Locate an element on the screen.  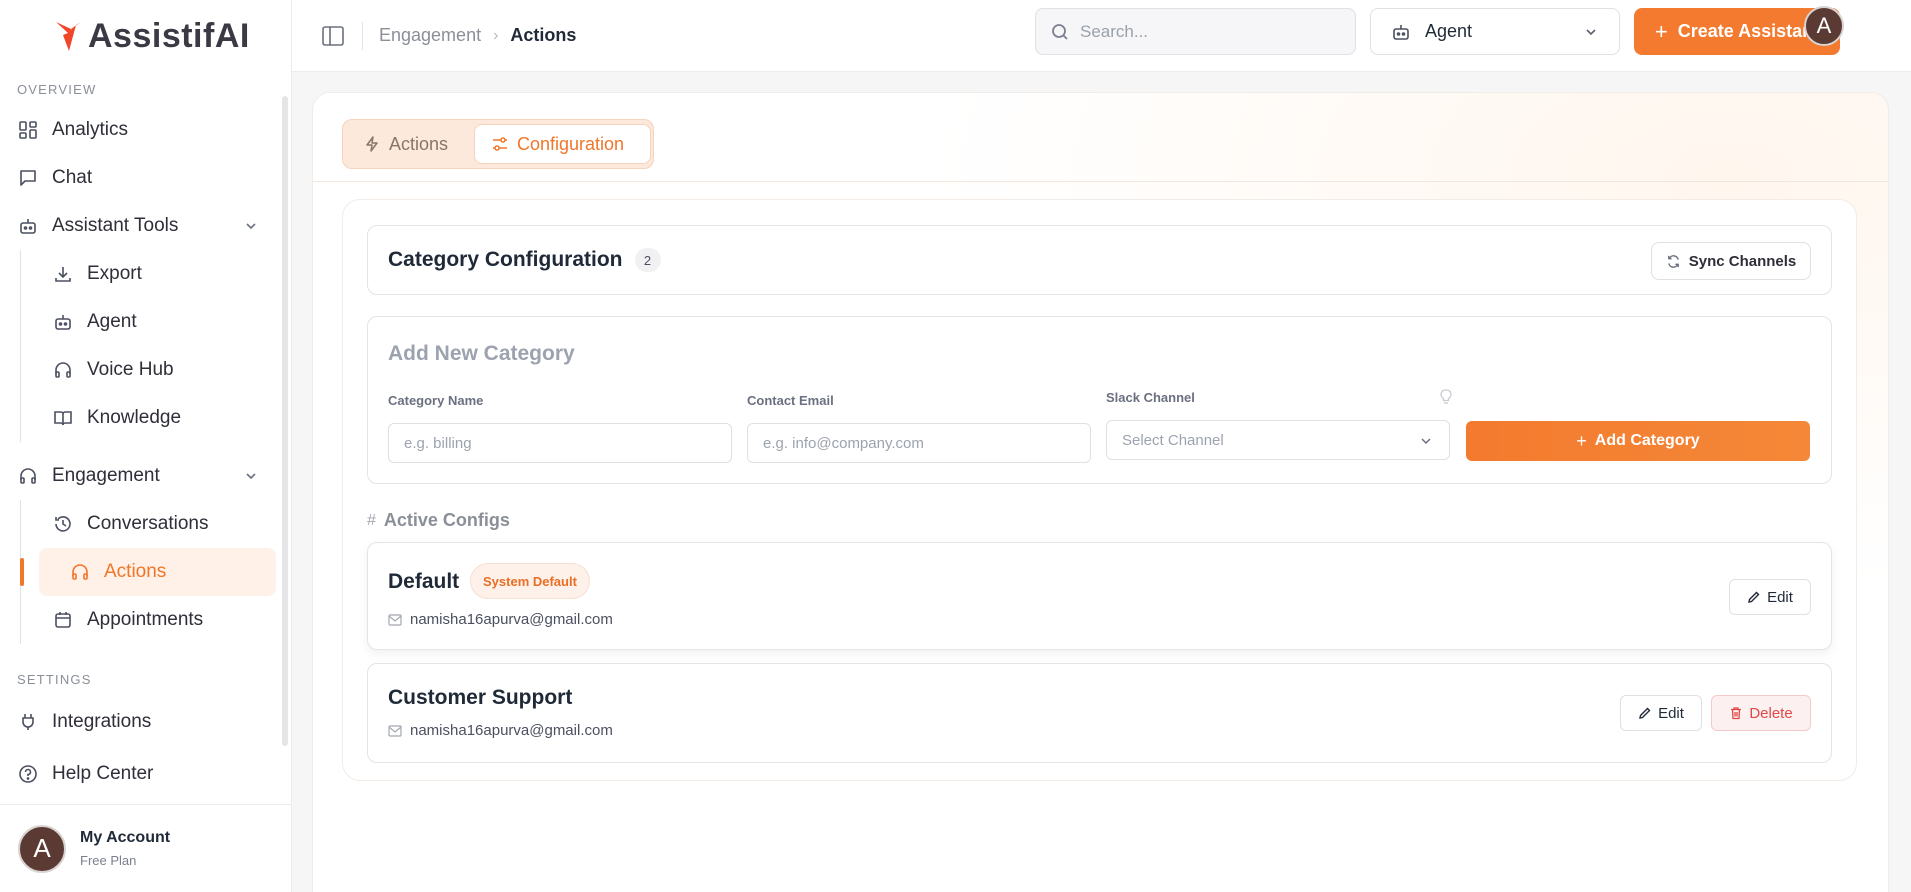
sidebar-item-label: Actions is located at coordinates (135, 571).